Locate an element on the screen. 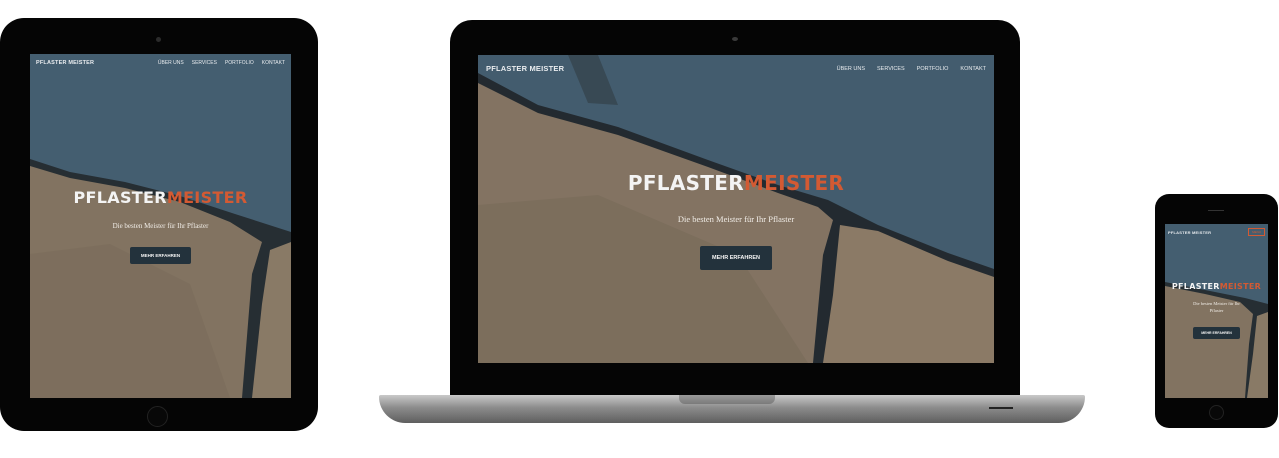 Image resolution: width=1279 pixels, height=458 pixels. phone-speaker-icon is located at coordinates (1216, 210).